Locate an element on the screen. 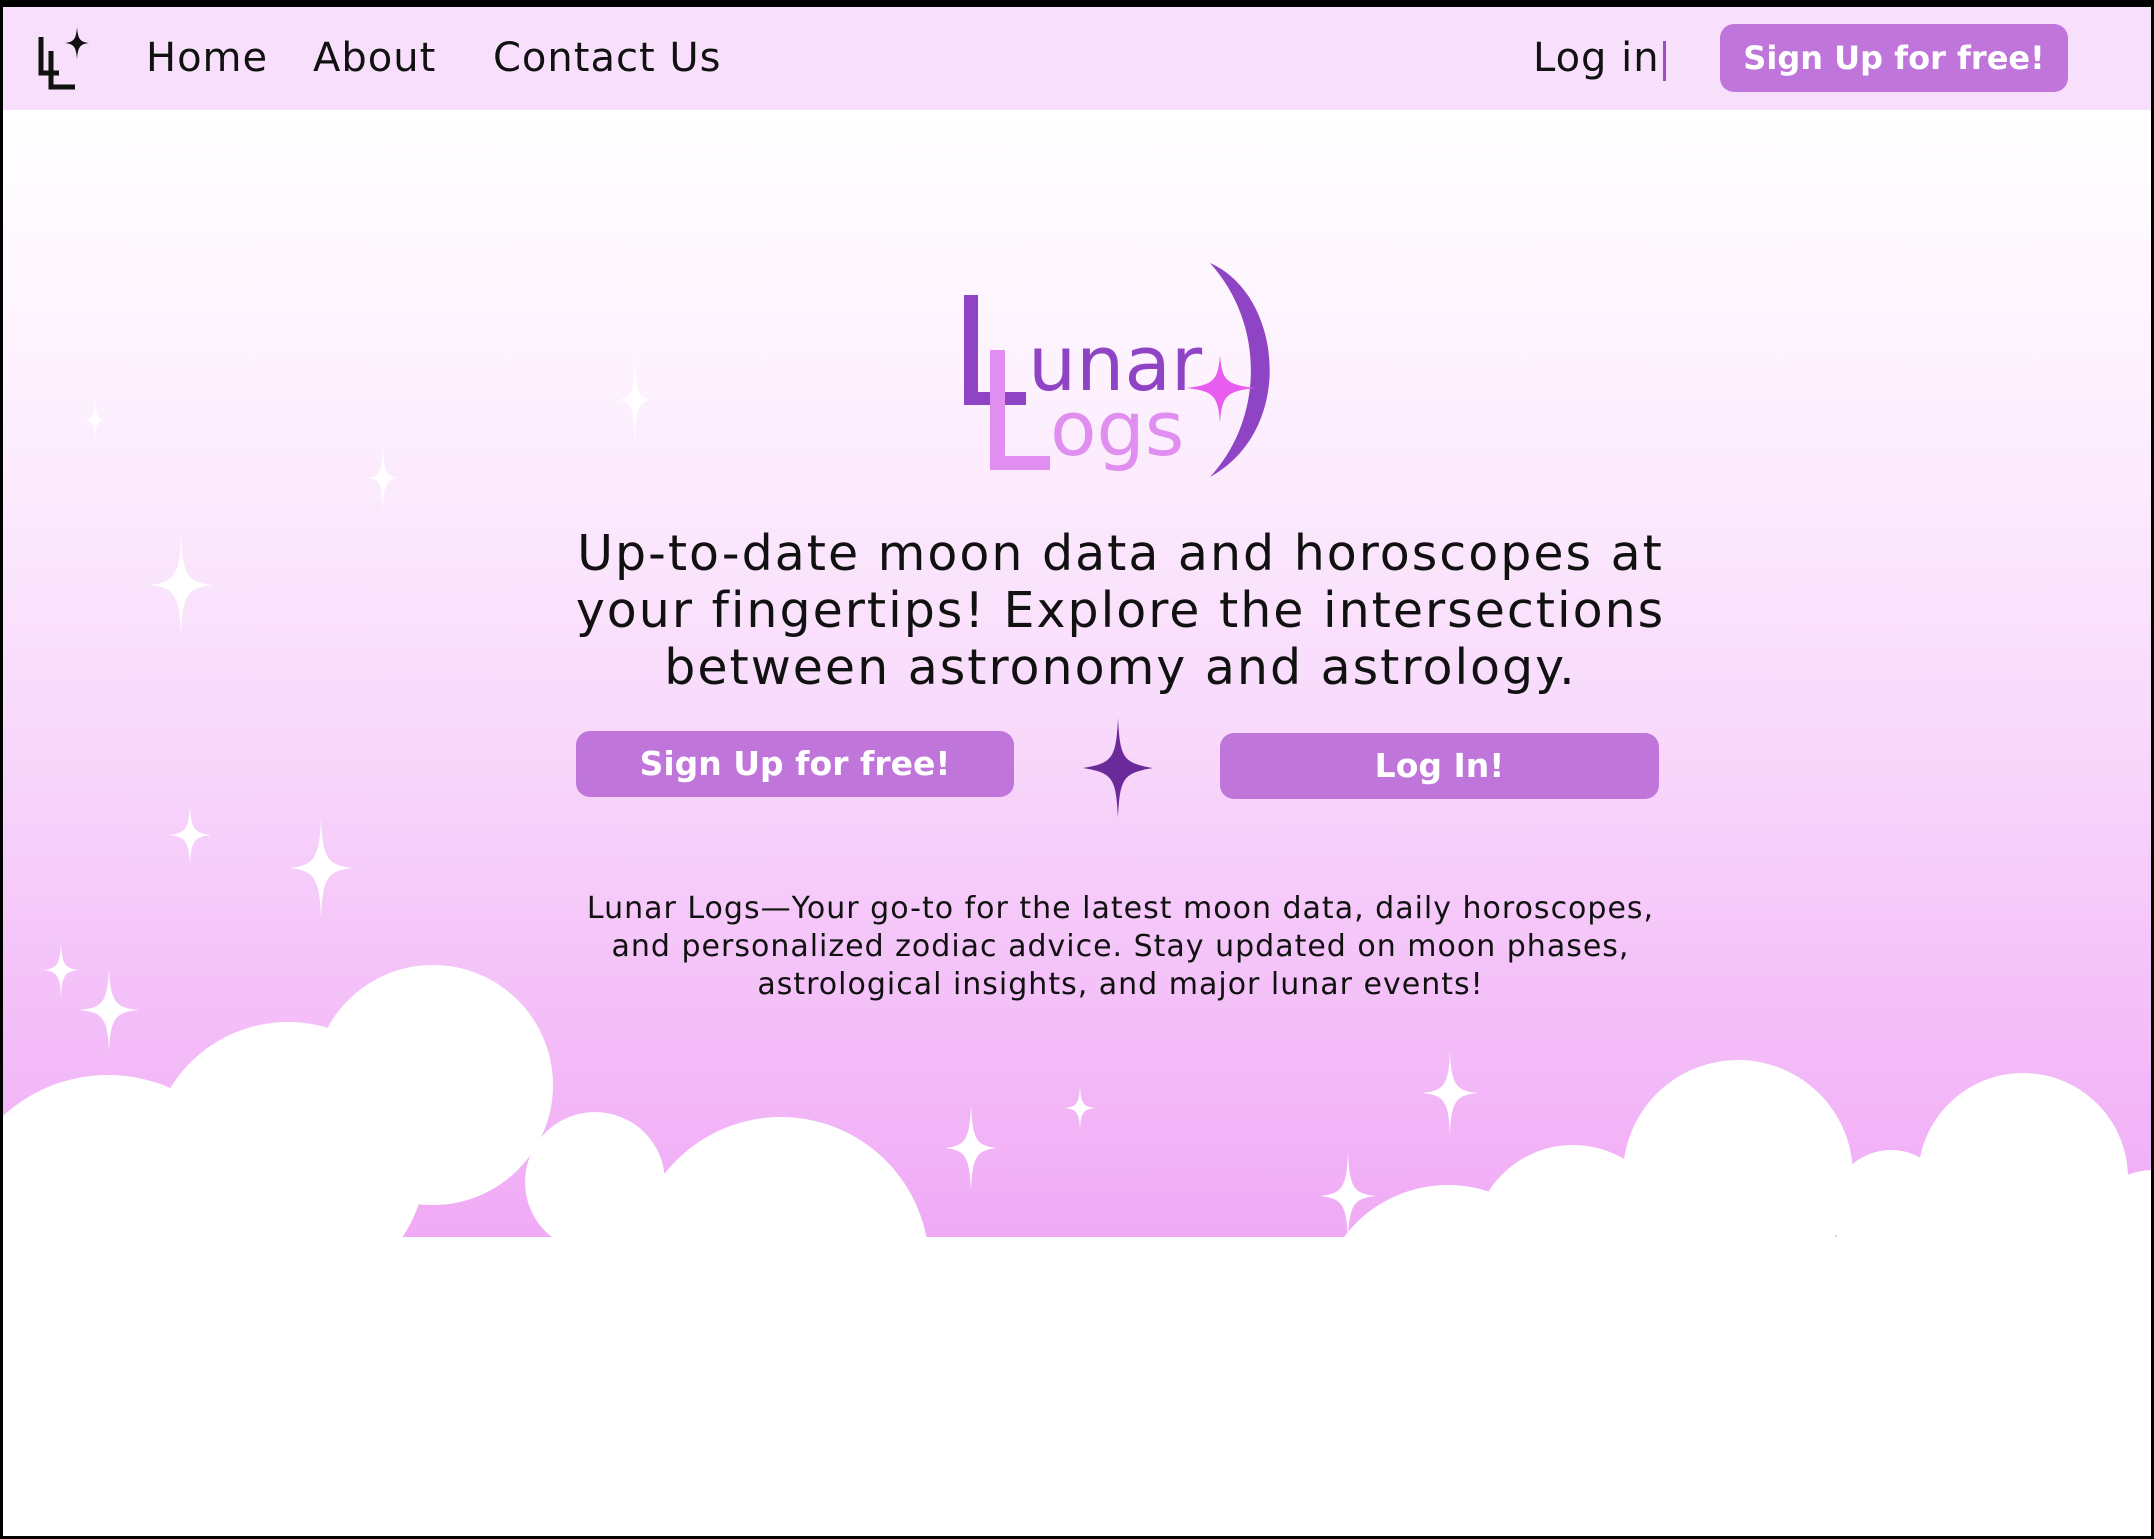  sparkle-star-icon is located at coordinates (1118, 768).